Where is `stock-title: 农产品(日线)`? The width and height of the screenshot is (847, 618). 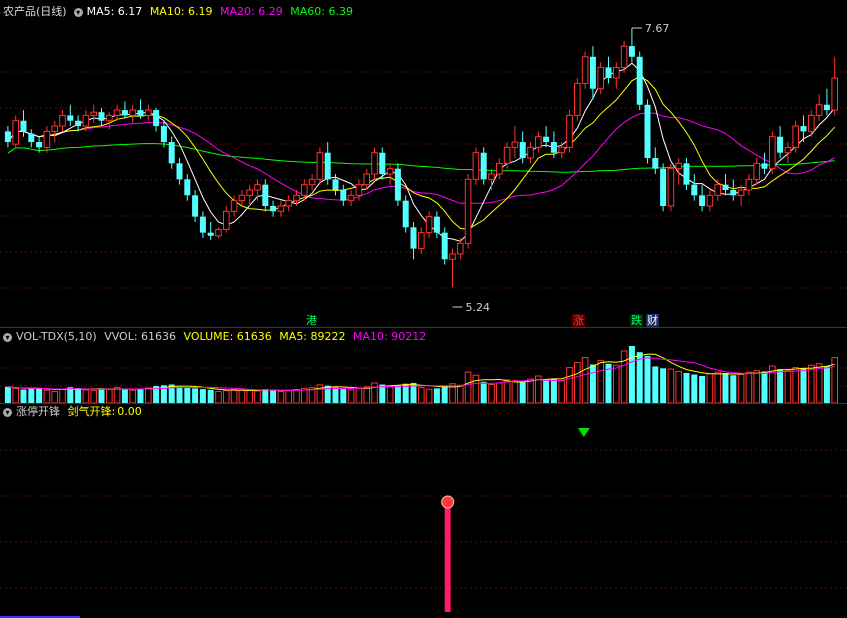 stock-title: 农产品(日线) is located at coordinates (35, 11).